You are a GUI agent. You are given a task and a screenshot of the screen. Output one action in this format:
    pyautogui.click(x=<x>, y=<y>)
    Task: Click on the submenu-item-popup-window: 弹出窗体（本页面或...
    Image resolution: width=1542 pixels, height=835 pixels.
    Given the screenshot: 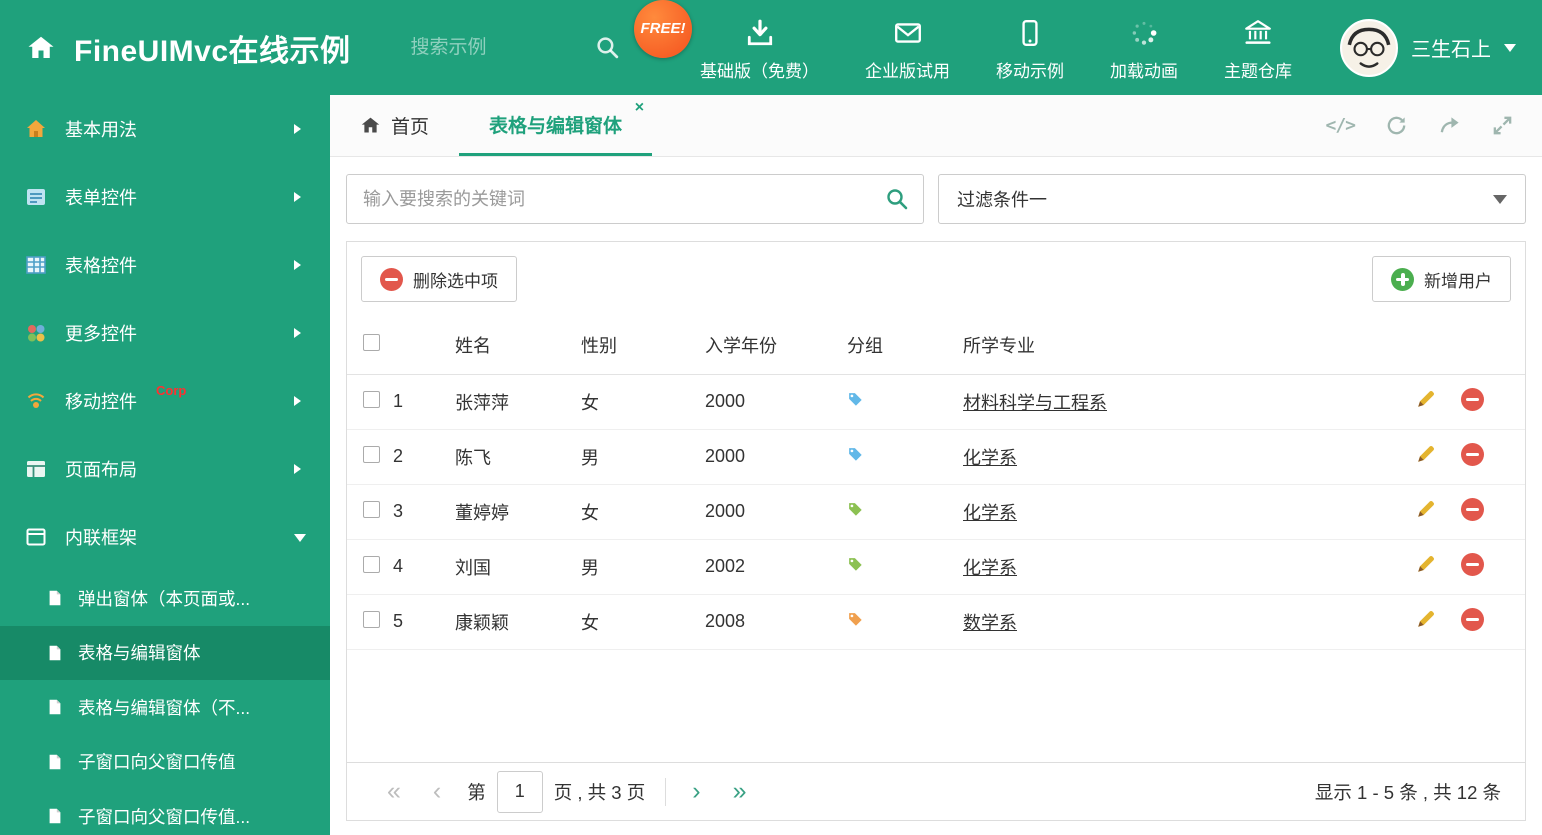 What is the action you would take?
    pyautogui.click(x=165, y=598)
    